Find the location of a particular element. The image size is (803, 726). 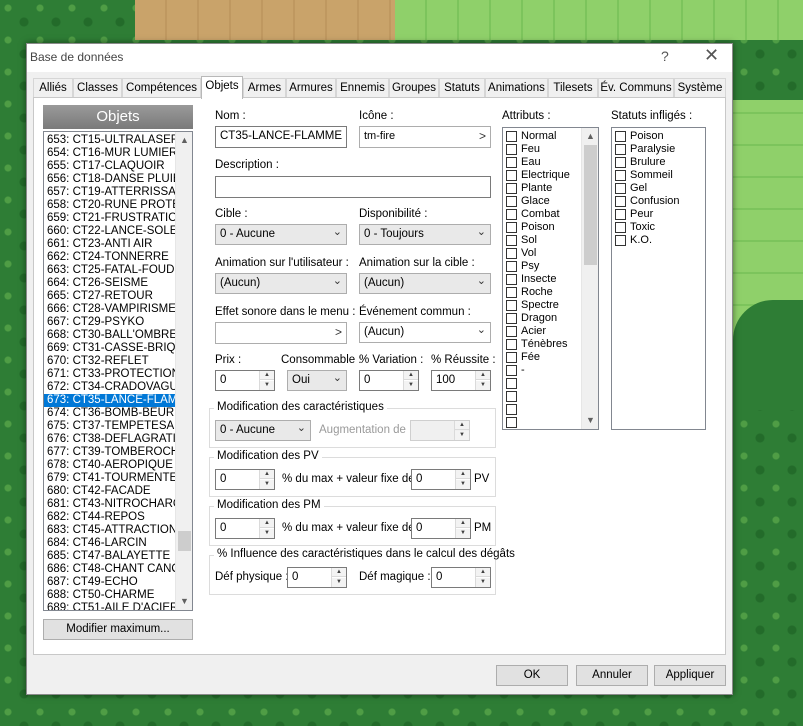

tab-classes: Classes is located at coordinates (97, 88).